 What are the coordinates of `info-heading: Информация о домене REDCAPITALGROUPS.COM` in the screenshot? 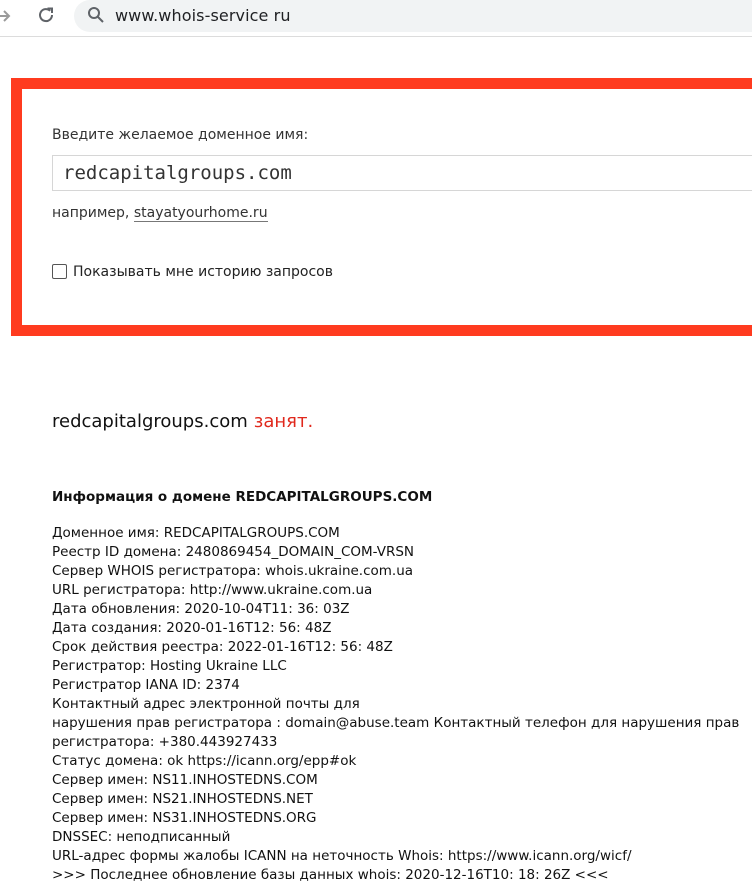 It's located at (242, 497).